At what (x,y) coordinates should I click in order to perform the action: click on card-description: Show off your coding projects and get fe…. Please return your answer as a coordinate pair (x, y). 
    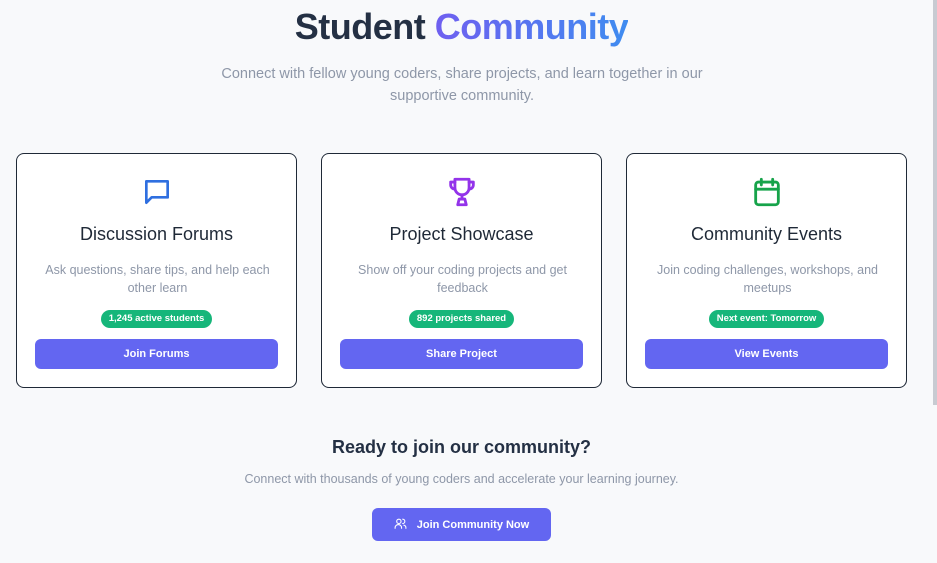
    Looking at the image, I should click on (462, 279).